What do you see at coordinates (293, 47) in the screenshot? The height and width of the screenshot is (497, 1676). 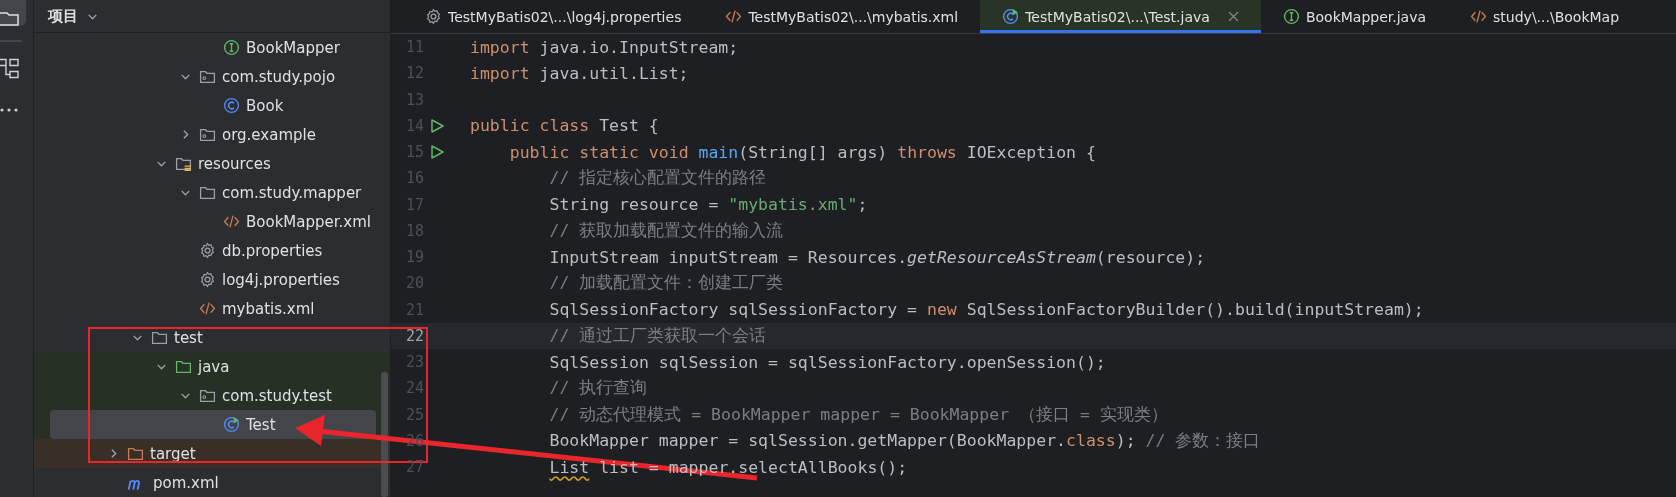 I see `tree-item: BookMapper` at bounding box center [293, 47].